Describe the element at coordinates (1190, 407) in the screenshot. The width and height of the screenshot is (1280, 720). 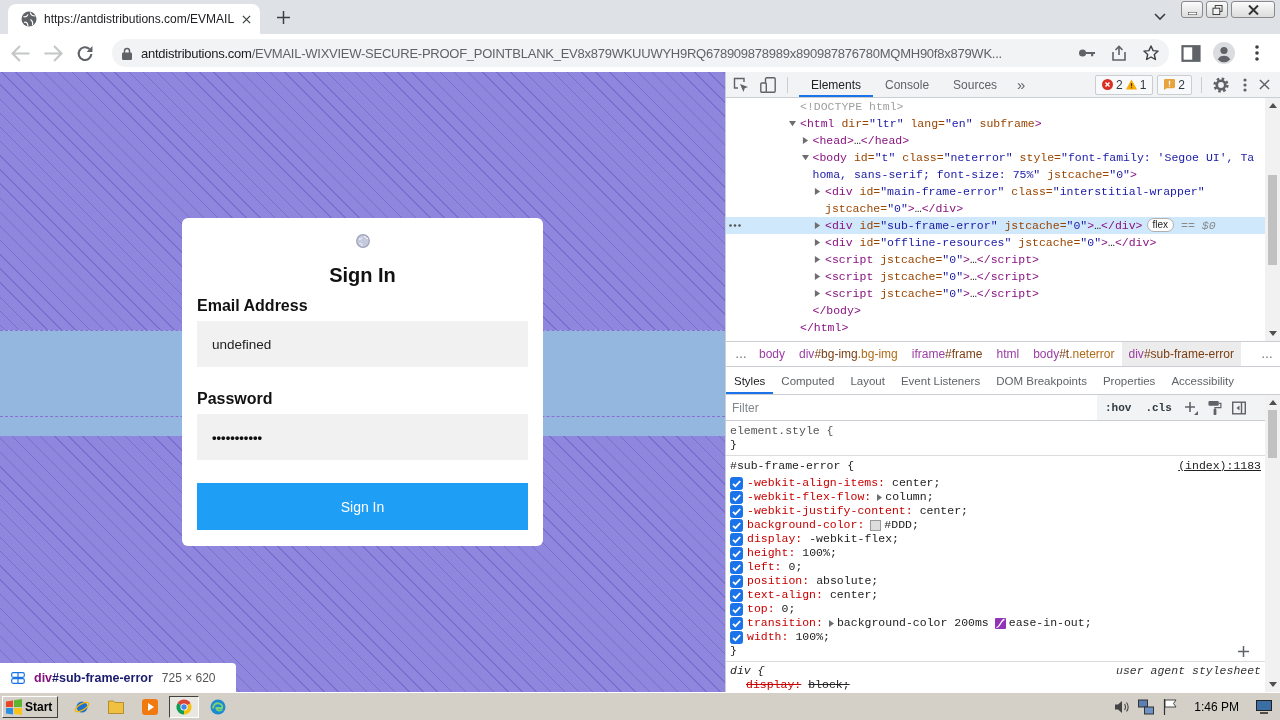
I see `new-rule-icon` at that location.